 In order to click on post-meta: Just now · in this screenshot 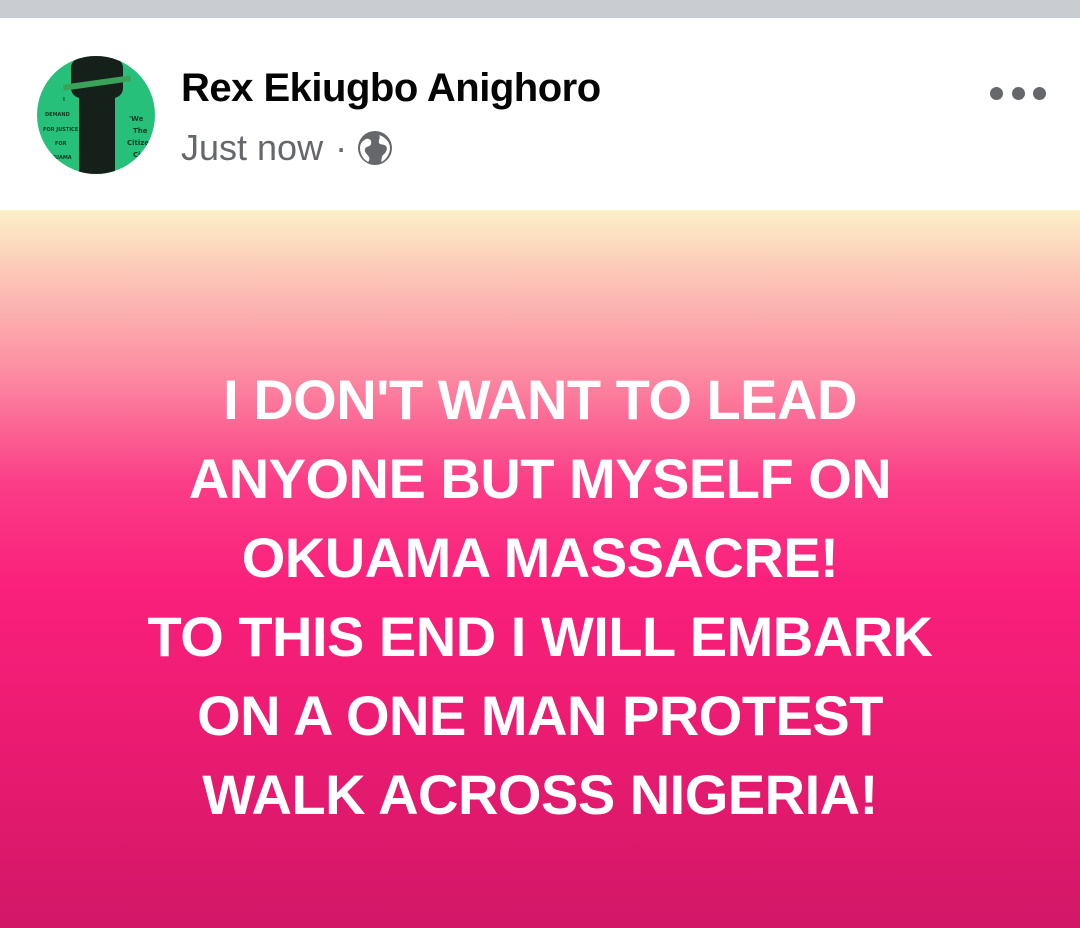, I will do `click(287, 148)`.